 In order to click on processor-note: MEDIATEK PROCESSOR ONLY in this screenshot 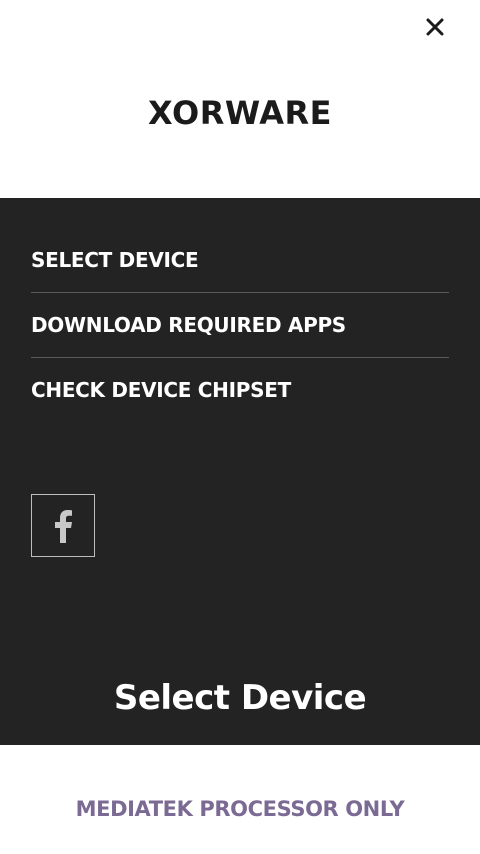, I will do `click(240, 809)`.